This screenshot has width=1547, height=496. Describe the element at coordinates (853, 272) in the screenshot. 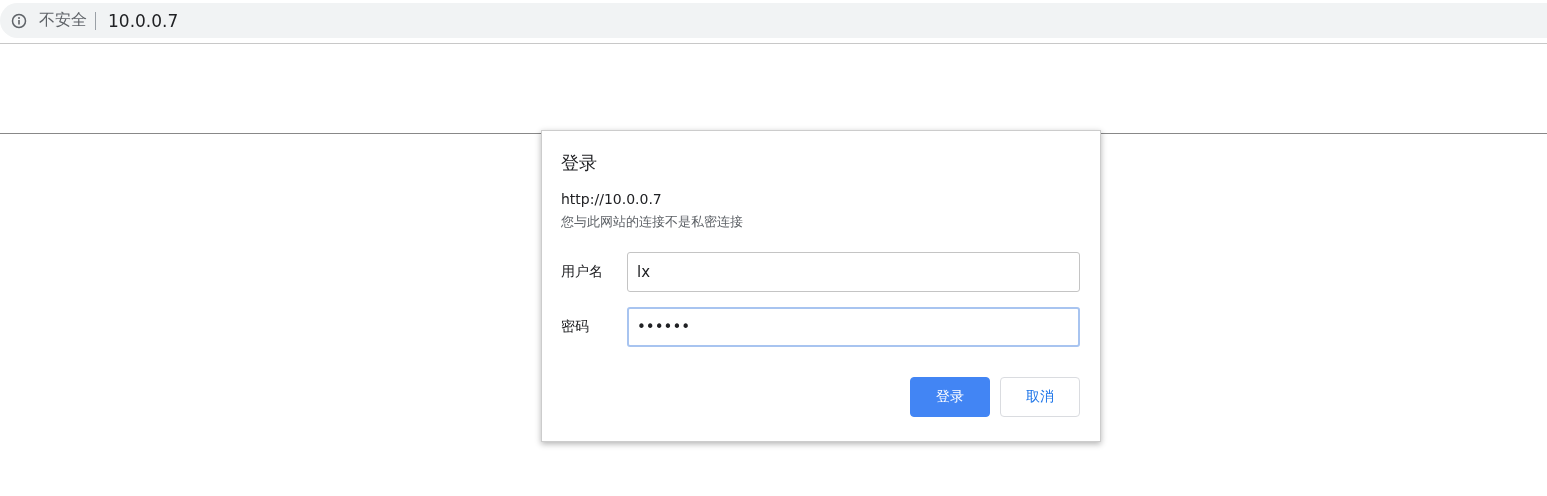

I see `input-field: lx` at that location.